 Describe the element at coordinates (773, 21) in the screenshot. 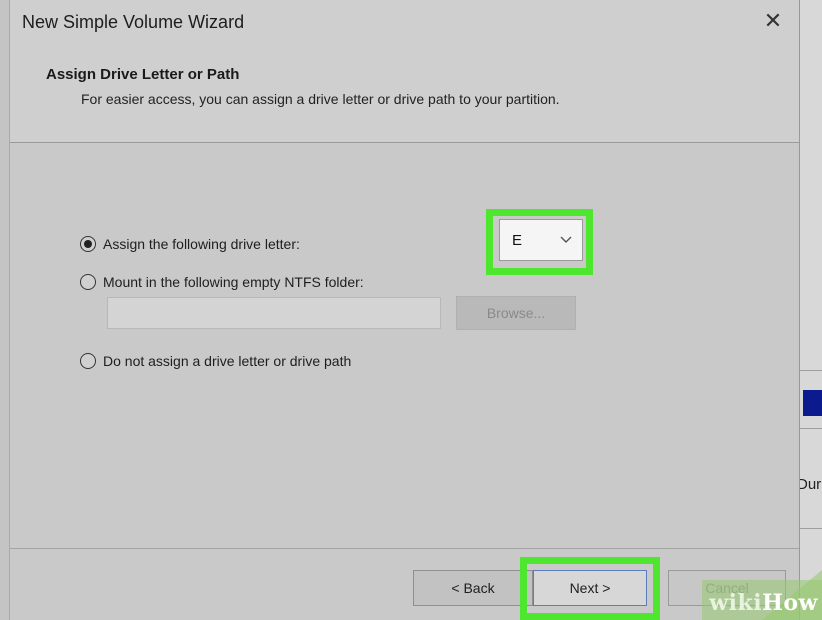

I see `close-icon: ✕` at that location.